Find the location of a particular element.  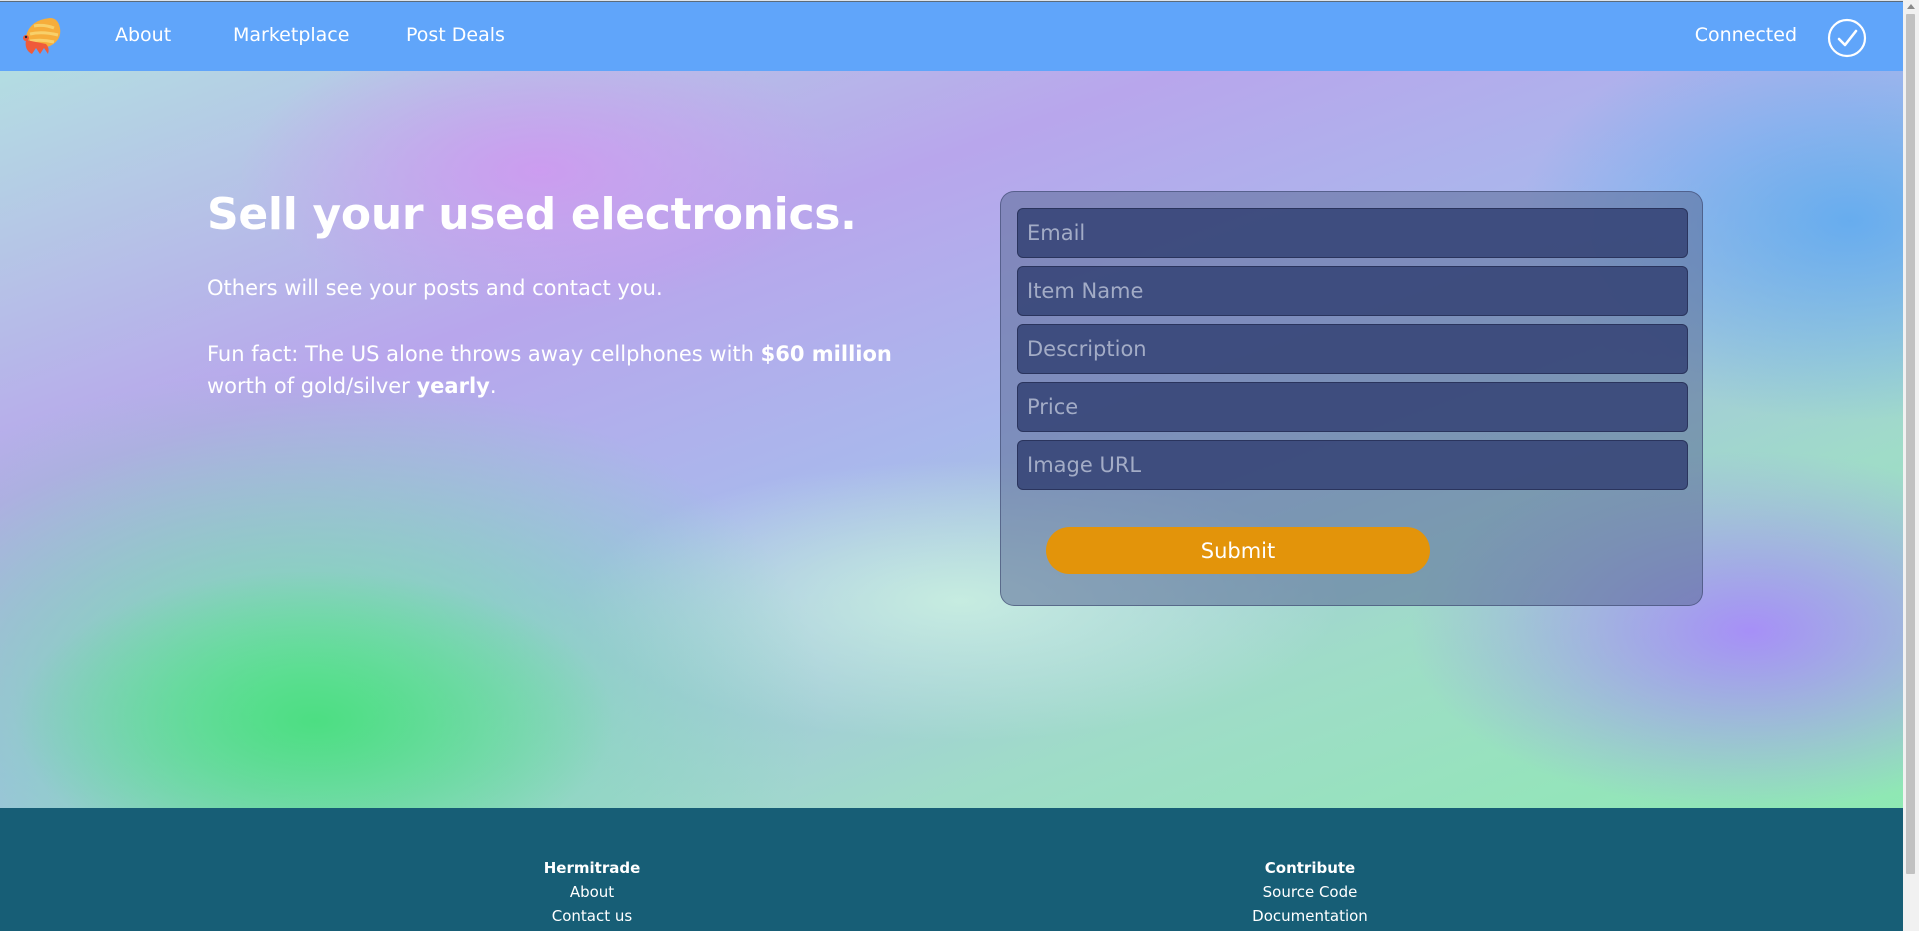

scroll-up-arrow-icon is located at coordinates (1911, 6).